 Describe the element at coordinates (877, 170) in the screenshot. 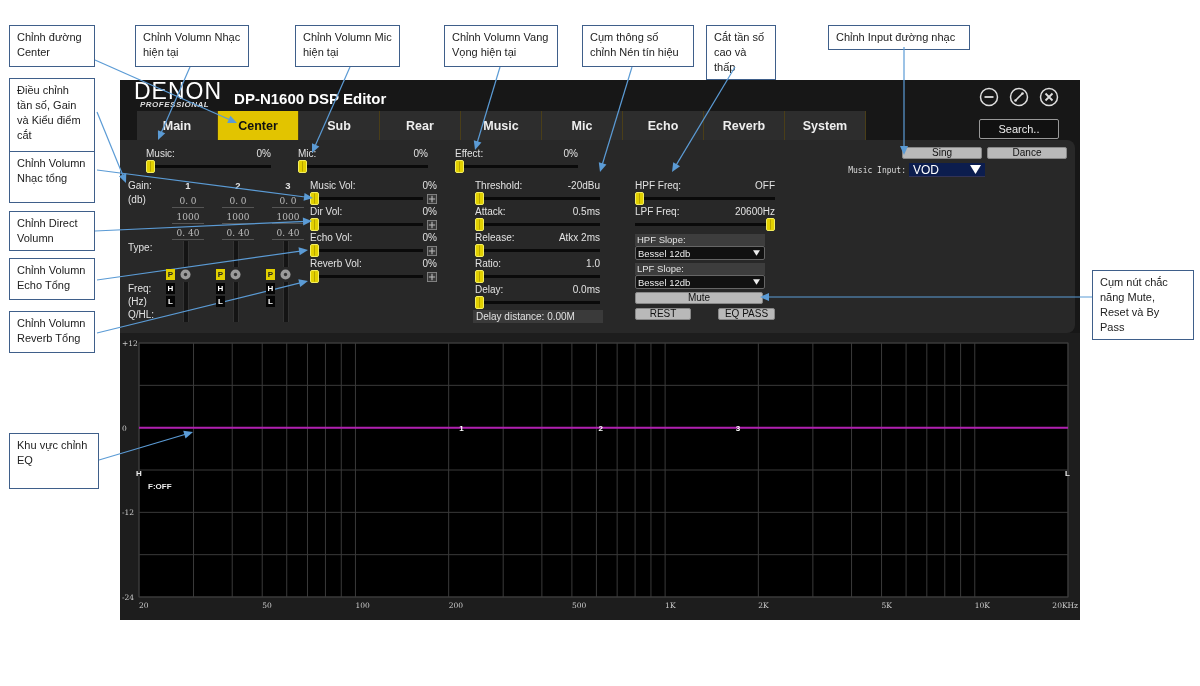

I see `music-input-label: Music Input:` at that location.